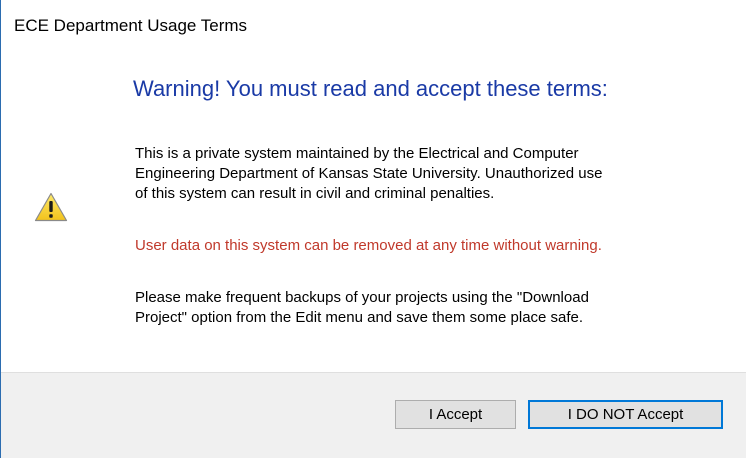  What do you see at coordinates (625, 414) in the screenshot?
I see `decline-button: I DO NOT Accept` at bounding box center [625, 414].